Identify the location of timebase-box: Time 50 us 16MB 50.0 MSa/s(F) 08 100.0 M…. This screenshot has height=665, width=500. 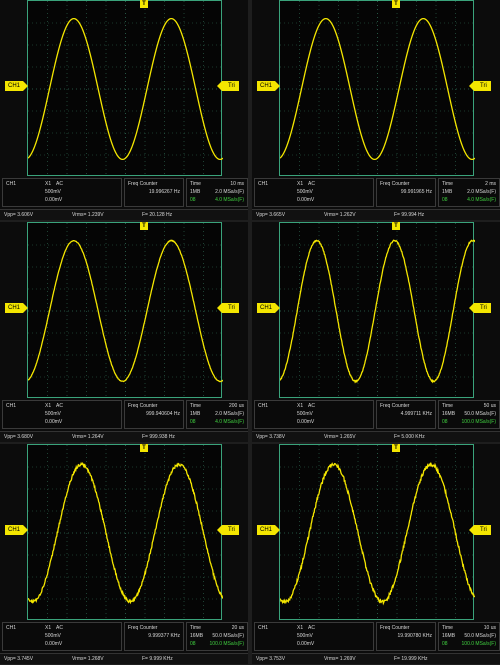
(469, 414).